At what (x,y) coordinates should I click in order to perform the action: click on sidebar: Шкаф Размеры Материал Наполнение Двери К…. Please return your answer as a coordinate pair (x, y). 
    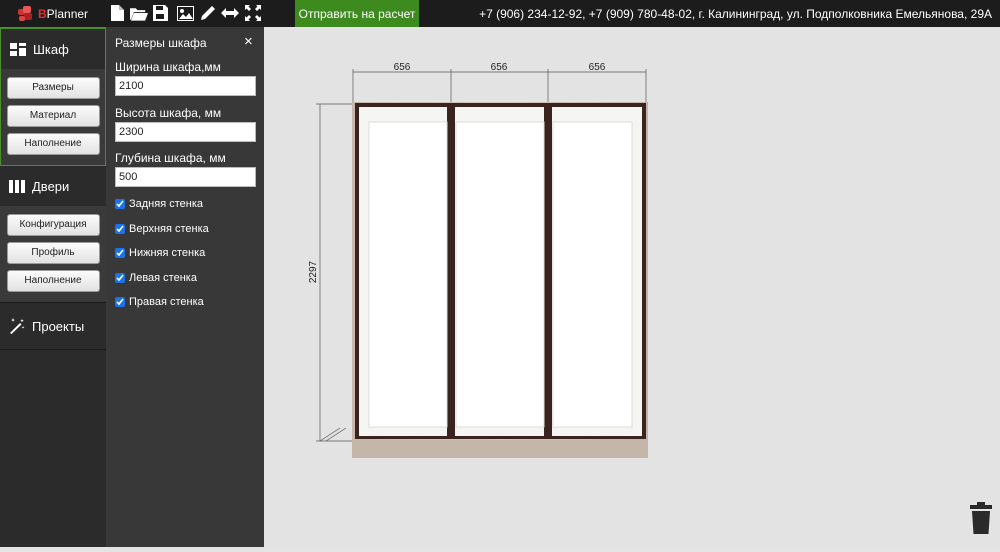
    Looking at the image, I should click on (53, 287).